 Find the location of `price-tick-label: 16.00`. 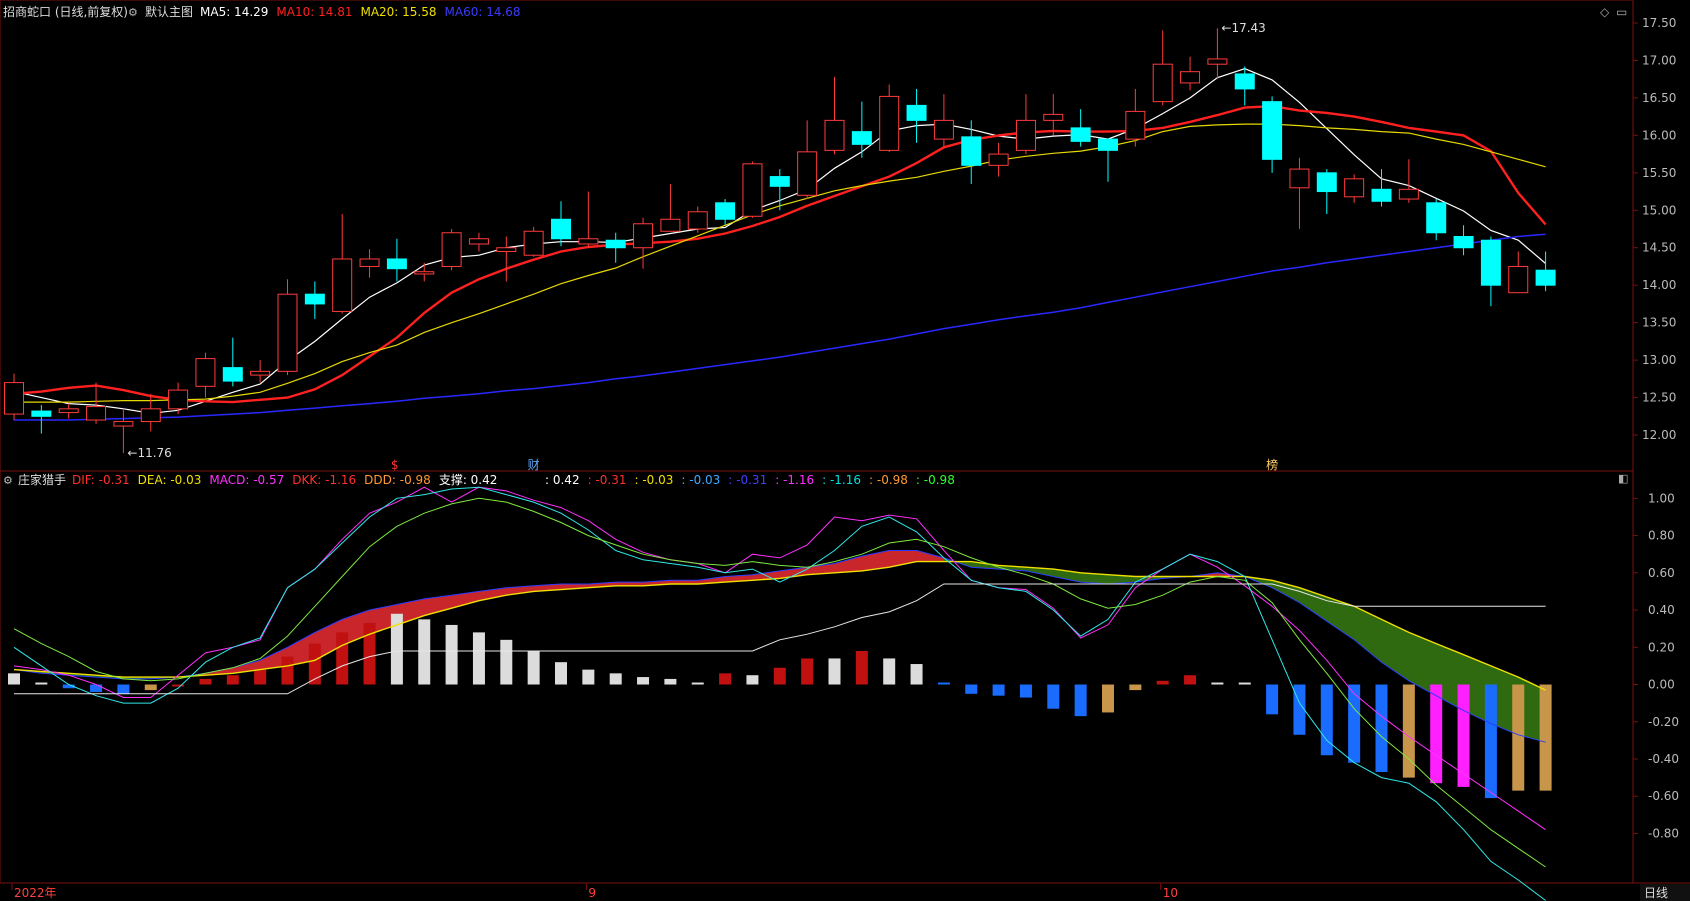

price-tick-label: 16.00 is located at coordinates (1659, 135).